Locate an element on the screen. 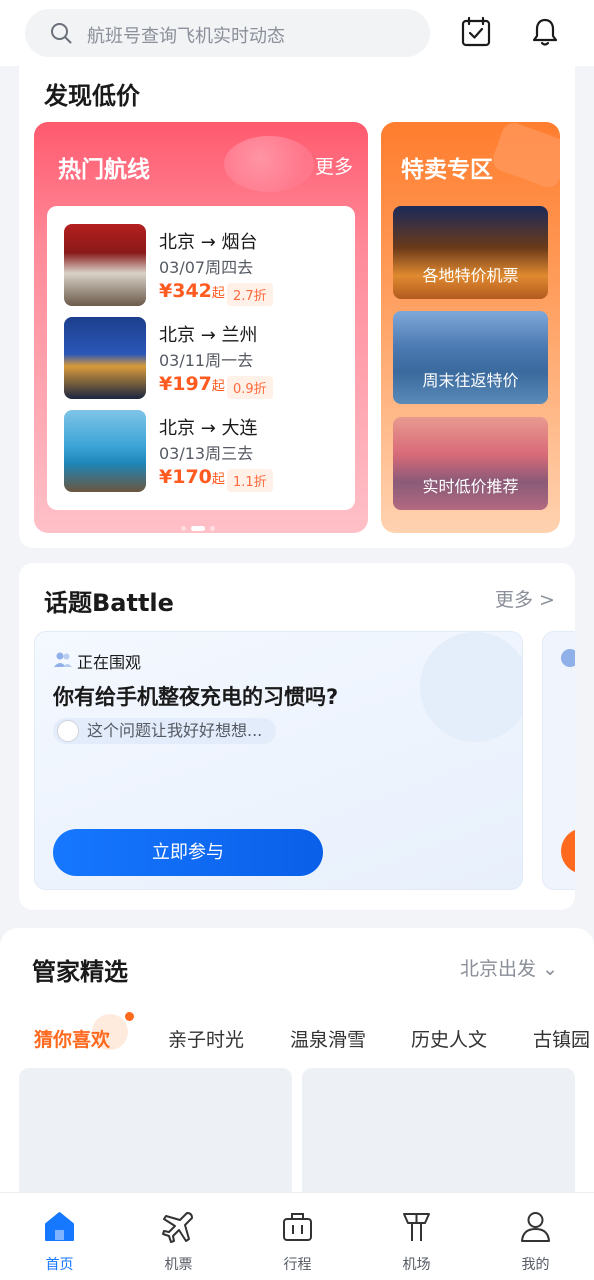 The image size is (594, 1280). calendar-check-icon is located at coordinates (476, 32).